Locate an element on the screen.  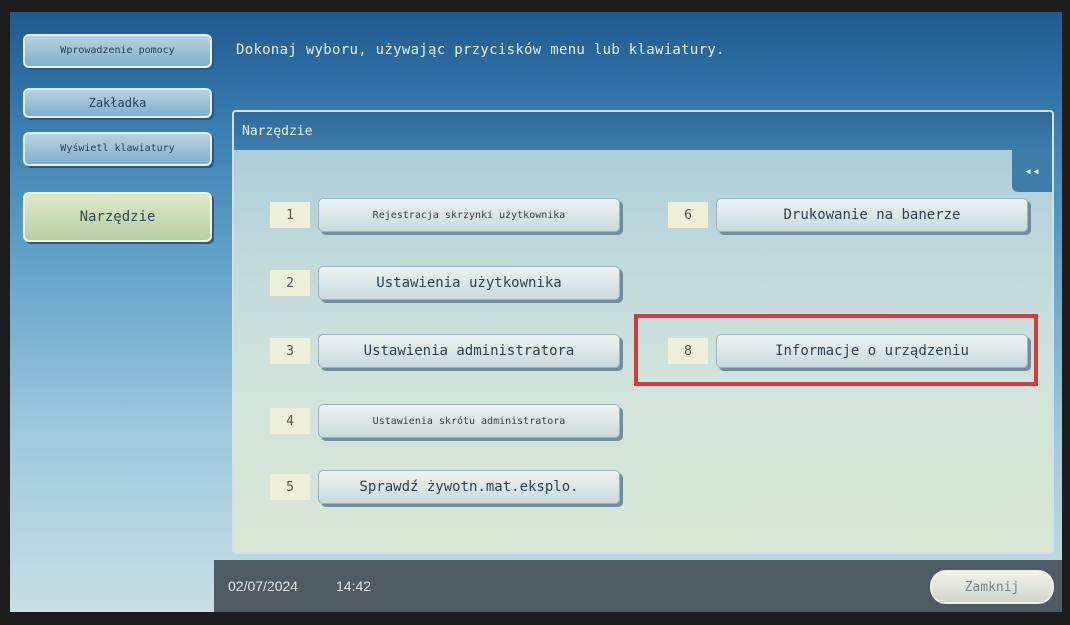
nav-bookmark-label: Zakładka is located at coordinates (117, 102).